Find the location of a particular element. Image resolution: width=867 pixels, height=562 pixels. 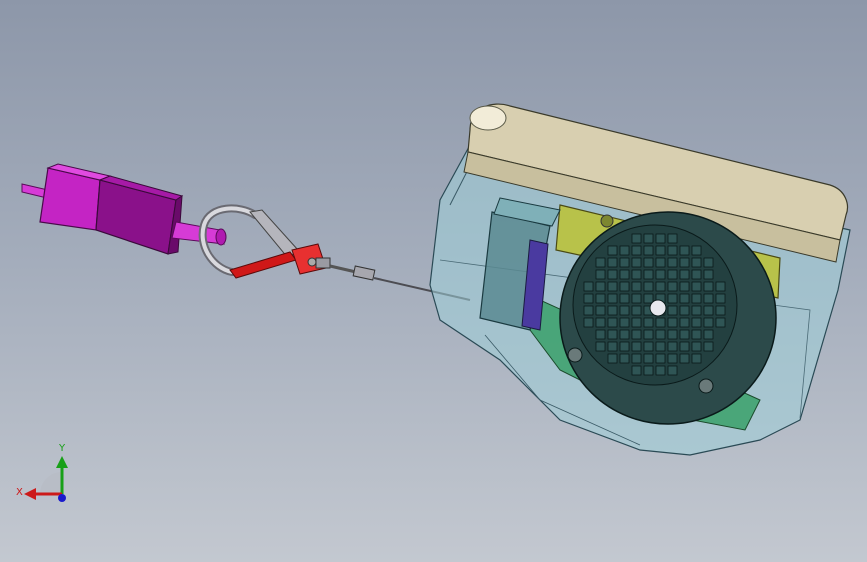

x-axis-label: X is located at coordinates (19, 492).